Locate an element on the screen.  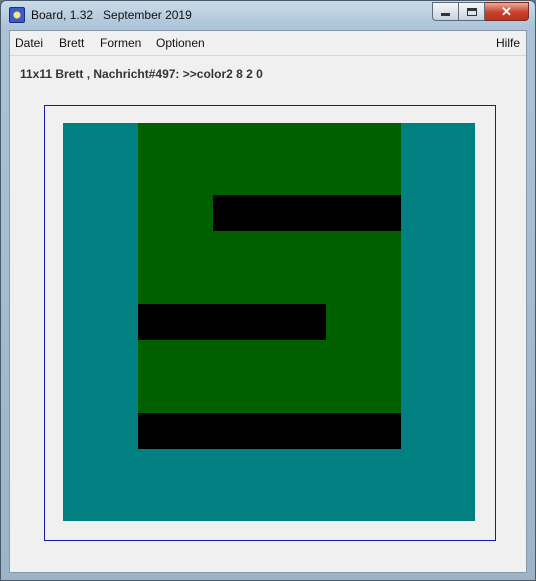
window-controls: ✕ is located at coordinates (480, 11).